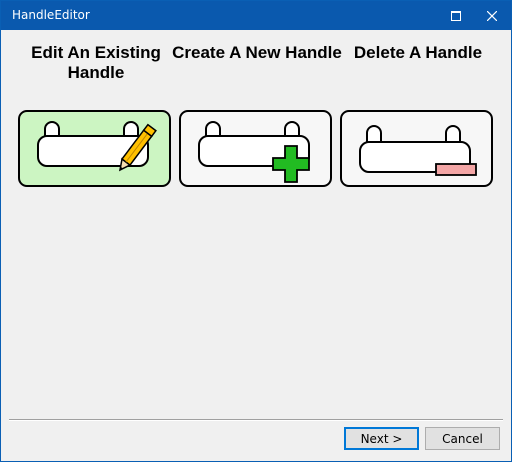 This screenshot has height=462, width=512. I want to click on maximize-icon, so click(456, 15).